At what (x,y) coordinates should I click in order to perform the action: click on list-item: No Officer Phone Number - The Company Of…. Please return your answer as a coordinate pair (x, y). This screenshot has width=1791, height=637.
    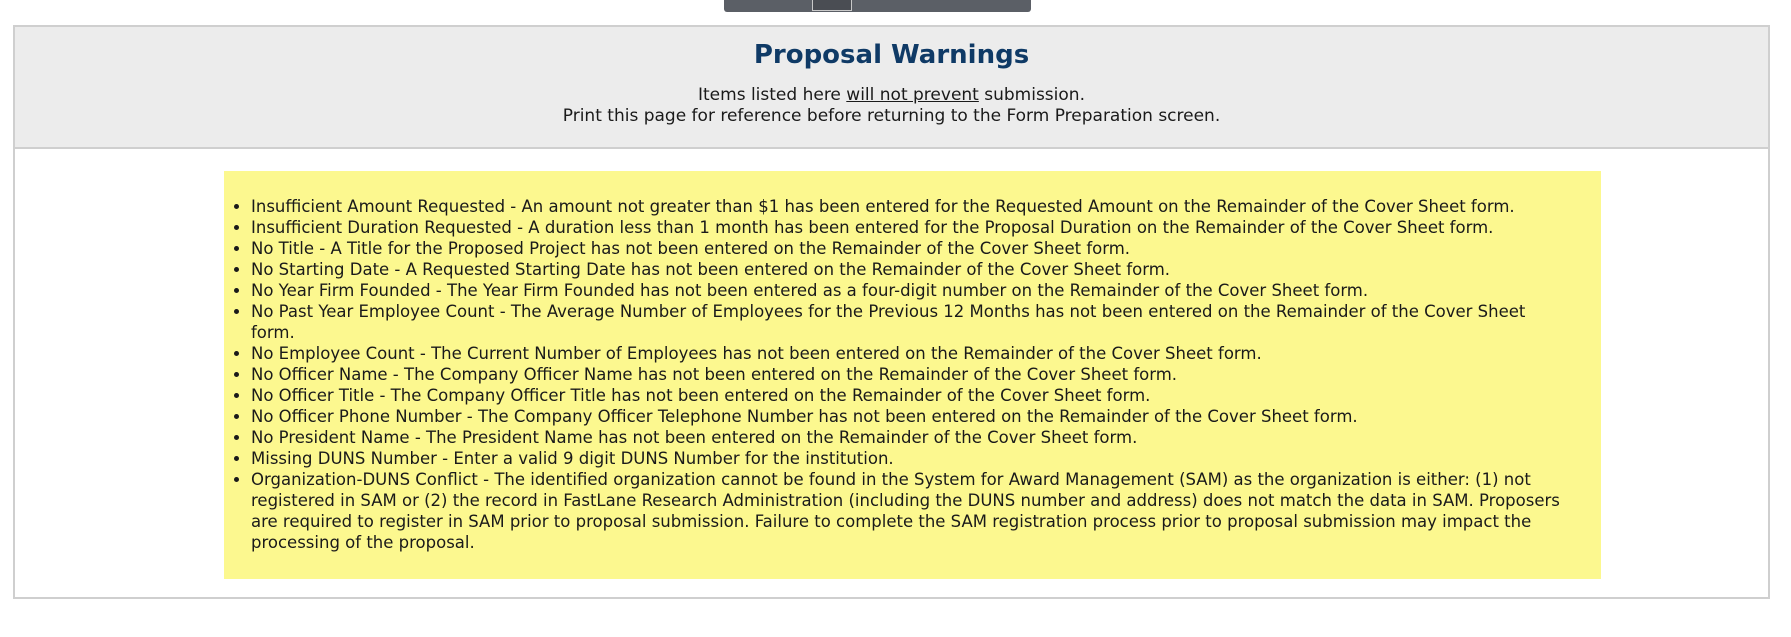
    Looking at the image, I should click on (911, 416).